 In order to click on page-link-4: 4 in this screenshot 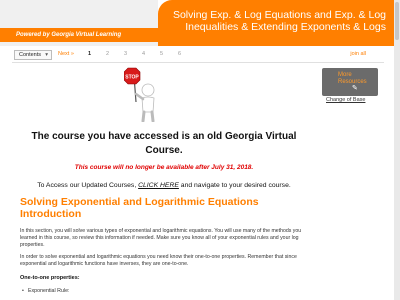, I will do `click(151, 54)`.